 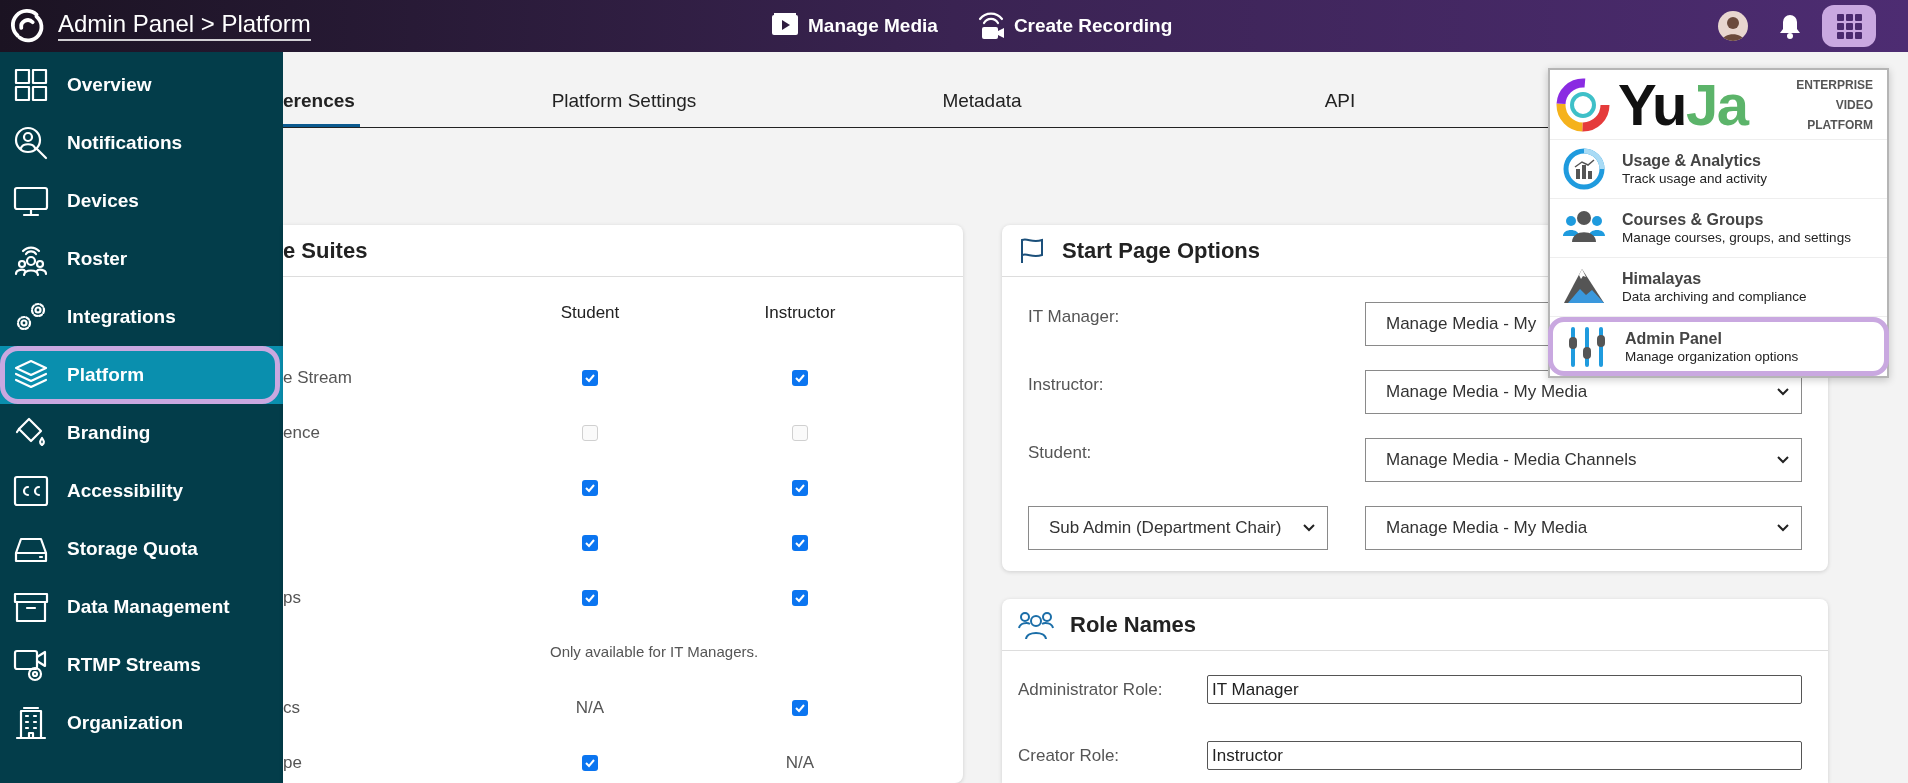 I want to click on app-menu-item: Courses & Groups Manage courses, groups, and settings, so click(x=1718, y=228).